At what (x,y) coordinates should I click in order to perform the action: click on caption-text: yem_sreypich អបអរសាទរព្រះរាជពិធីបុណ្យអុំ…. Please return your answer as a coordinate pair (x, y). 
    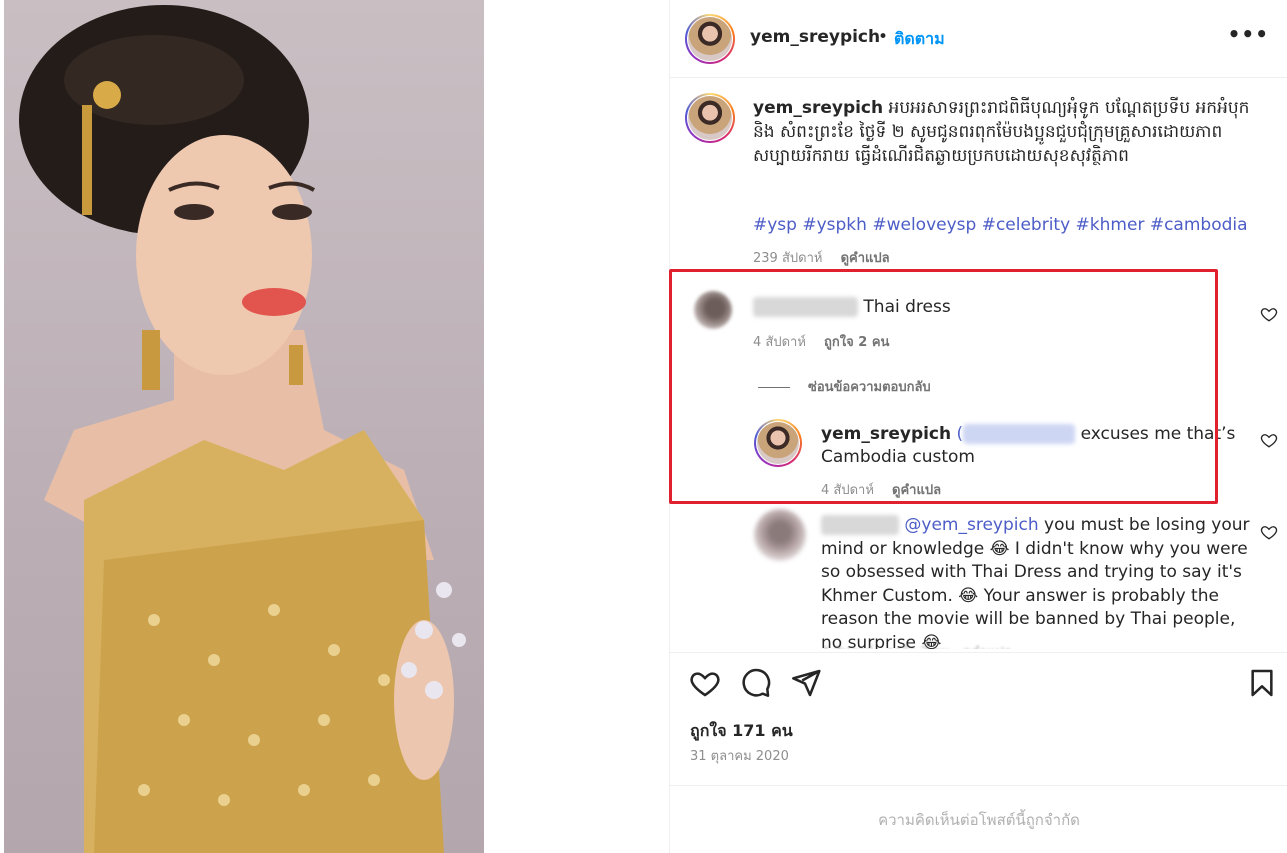
    Looking at the image, I should click on (1013, 132).